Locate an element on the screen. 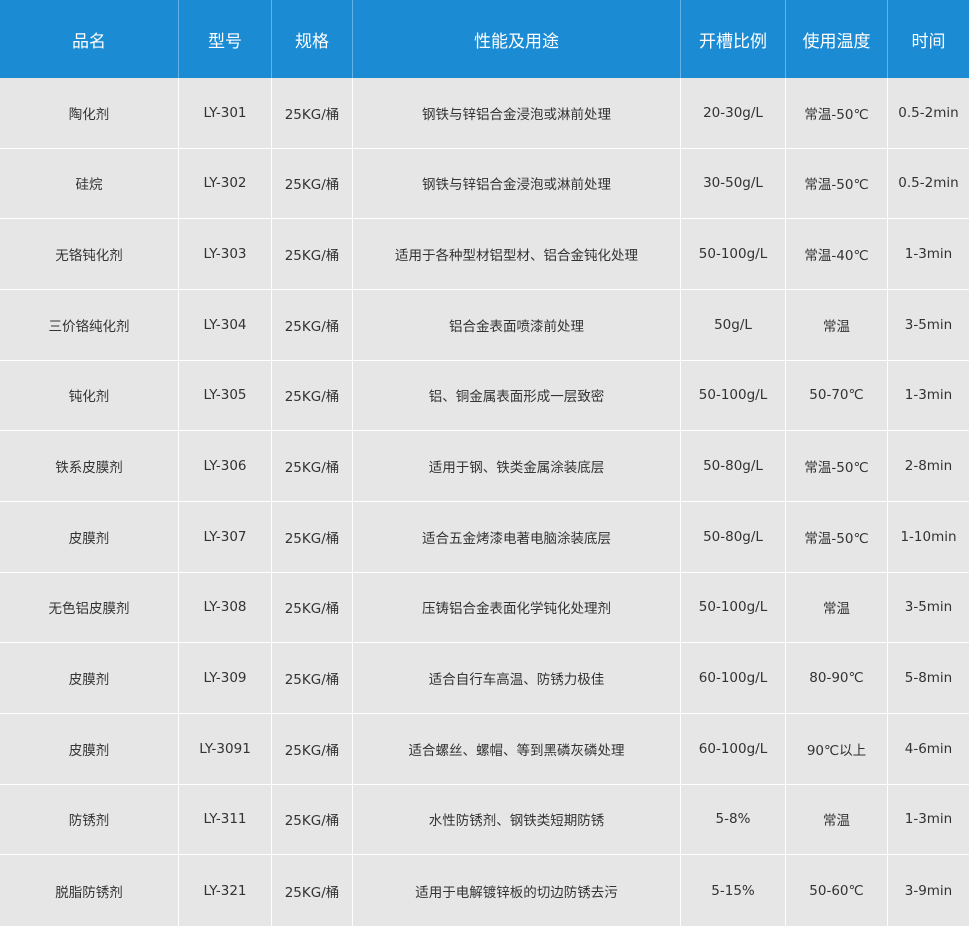  header-time: 时间 is located at coordinates (928, 41).